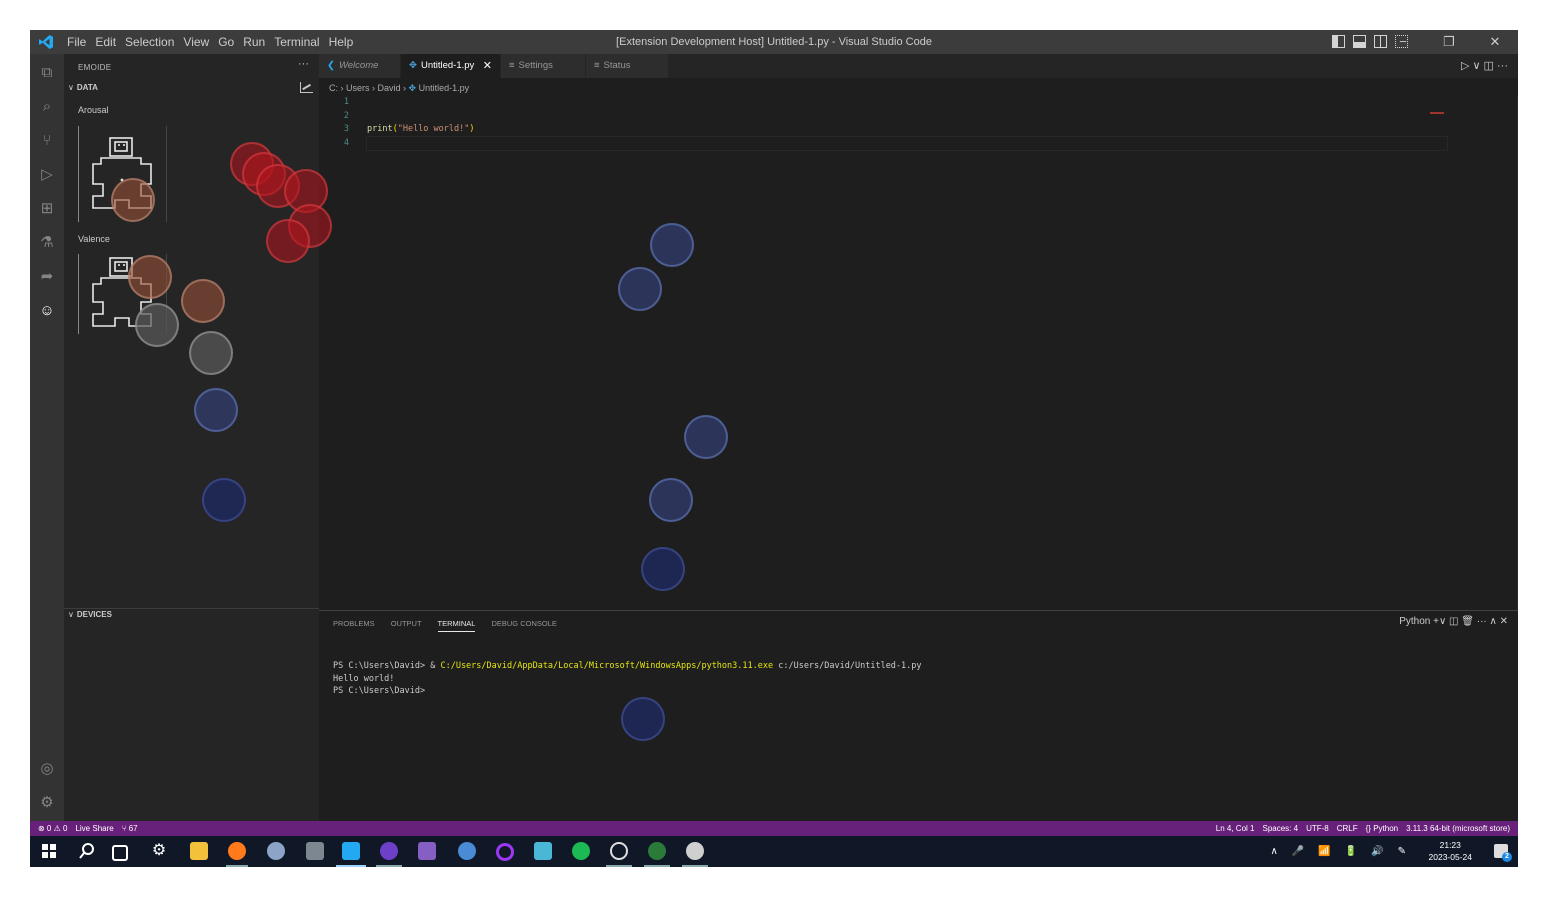  What do you see at coordinates (1503, 853) in the screenshot?
I see `notification-center-icon: 2` at bounding box center [1503, 853].